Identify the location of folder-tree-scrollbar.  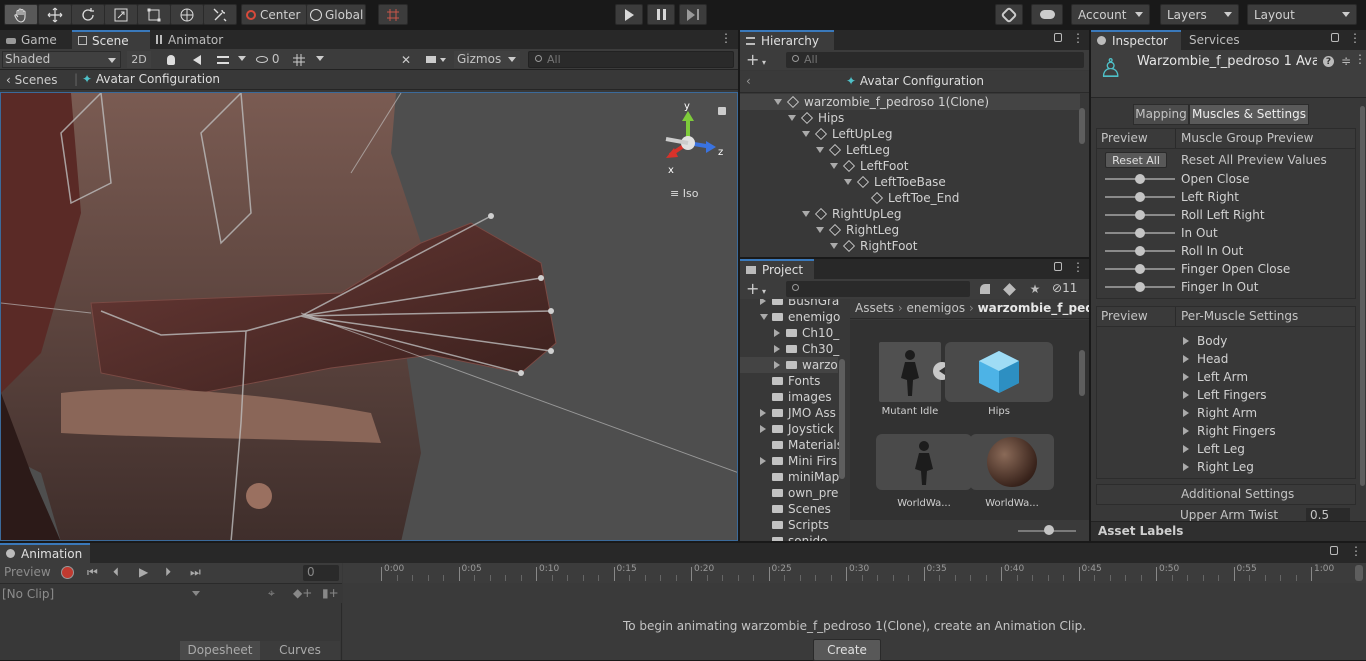
(842, 421).